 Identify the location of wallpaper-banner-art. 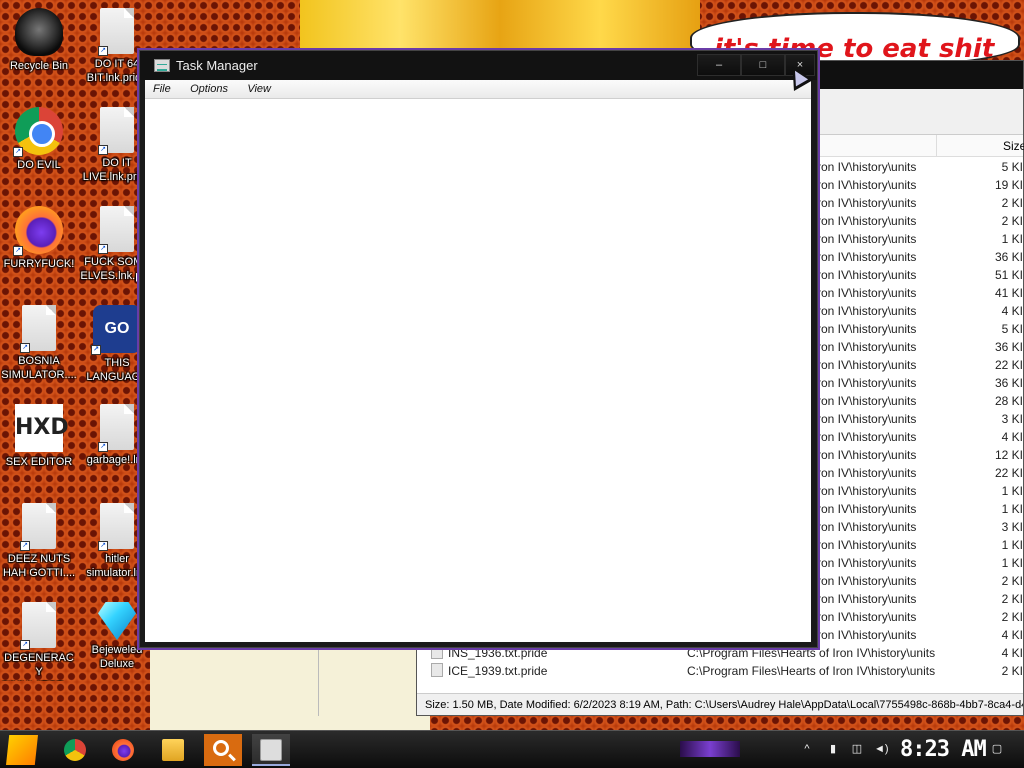
(500, 26).